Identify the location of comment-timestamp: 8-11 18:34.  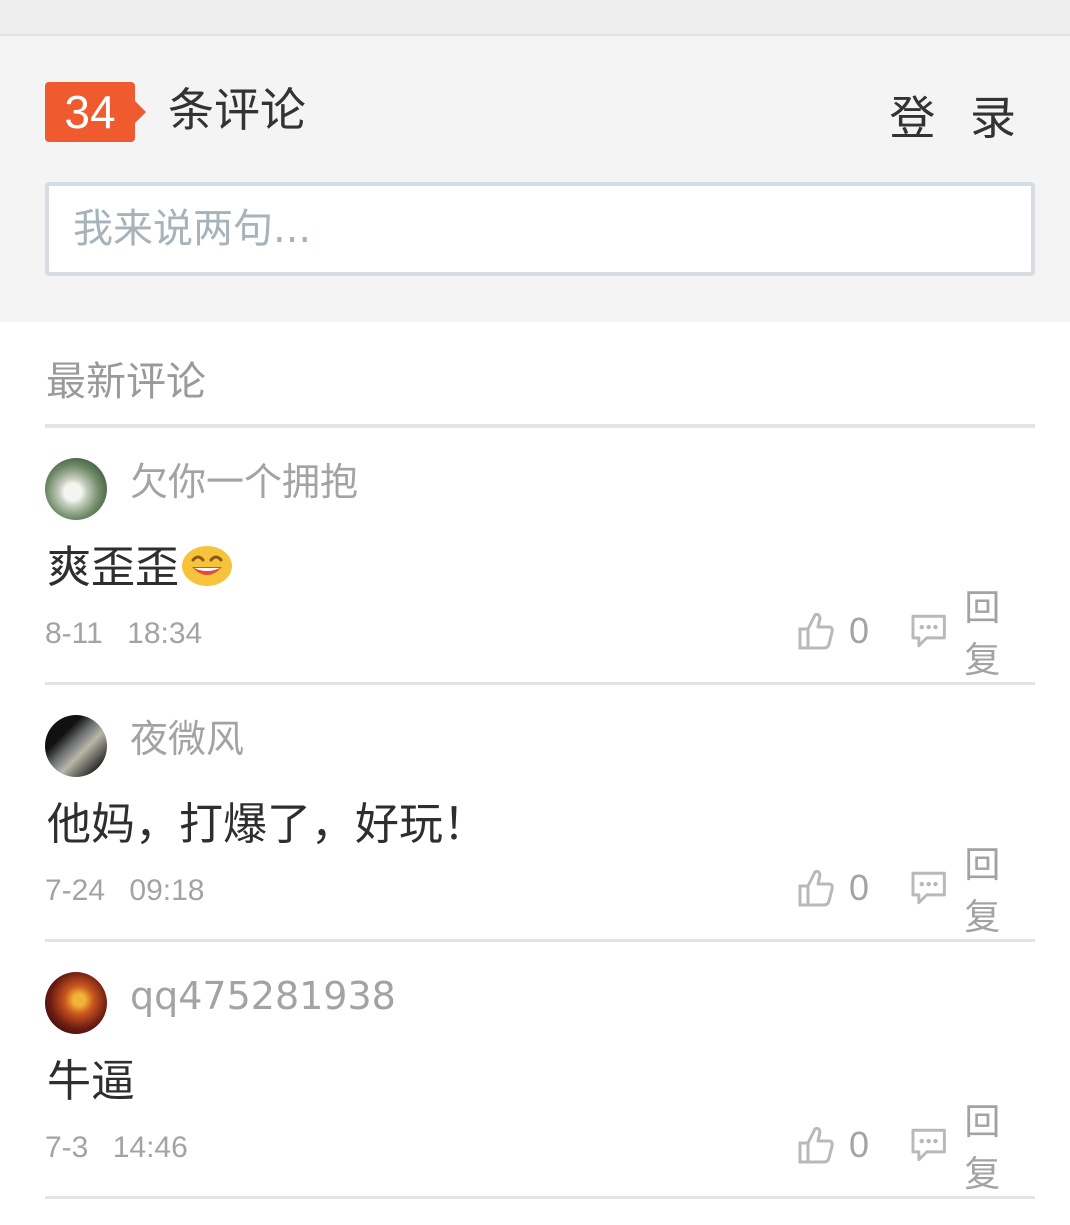
(124, 633).